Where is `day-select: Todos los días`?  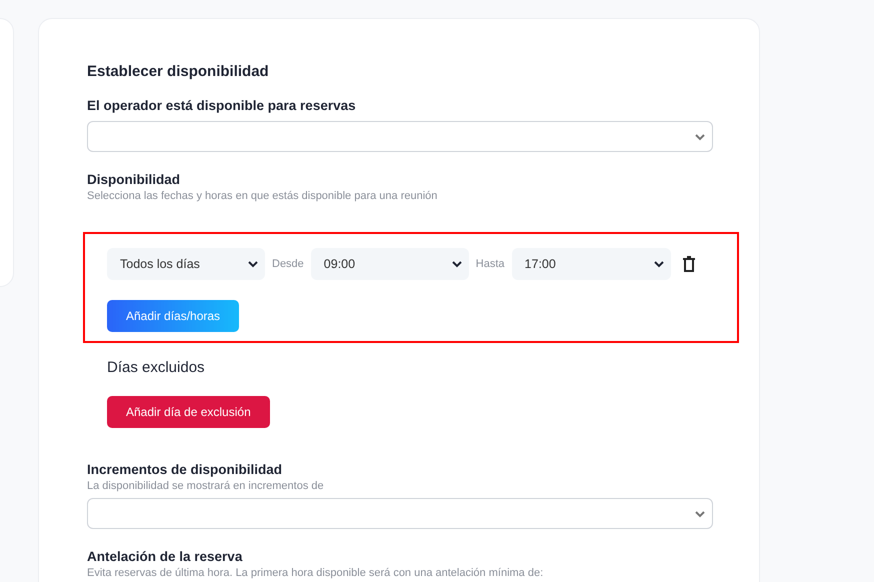
day-select: Todos los días is located at coordinates (186, 264).